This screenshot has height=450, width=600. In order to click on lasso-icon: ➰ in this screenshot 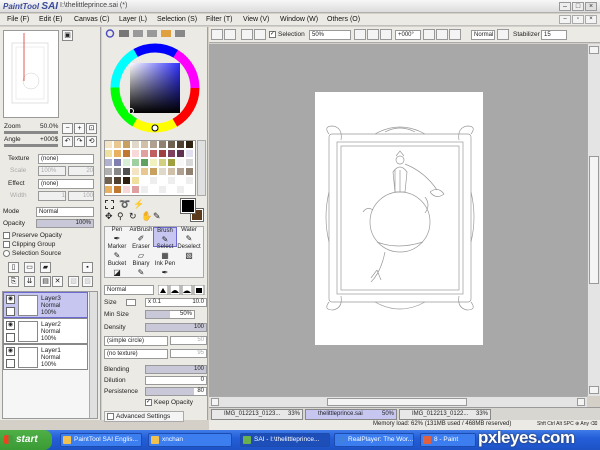, I will do `click(124, 204)`.